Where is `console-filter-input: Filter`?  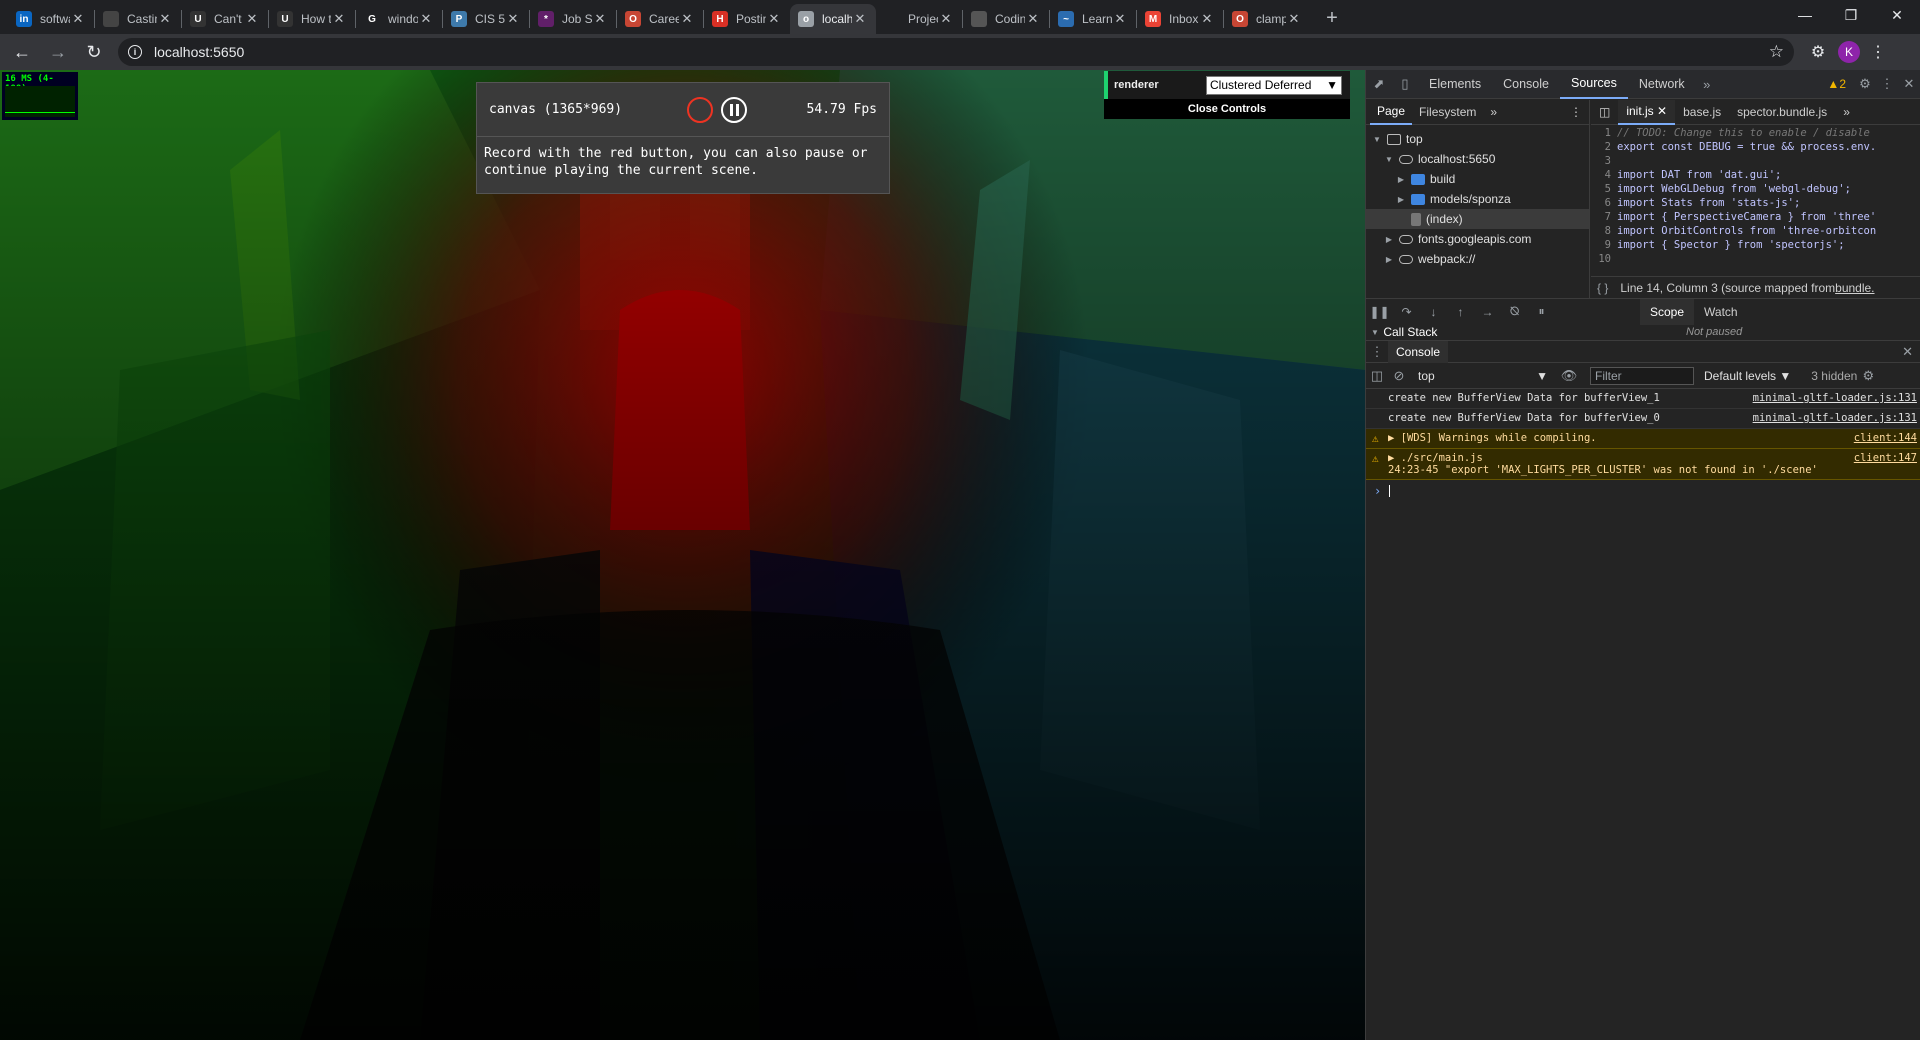
console-filter-input: Filter is located at coordinates (1642, 375).